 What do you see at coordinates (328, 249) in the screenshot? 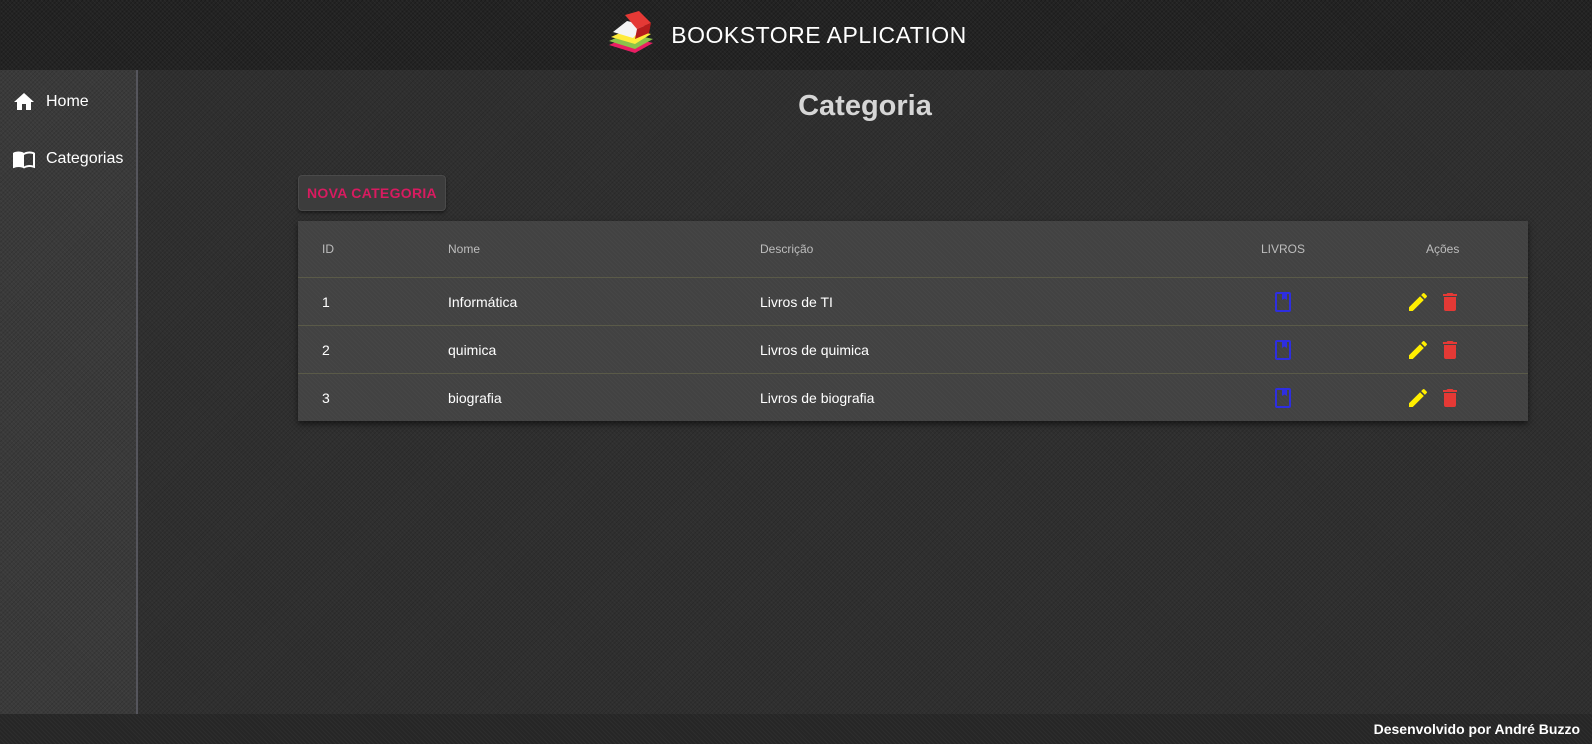
I see `column-header-id: ID` at bounding box center [328, 249].